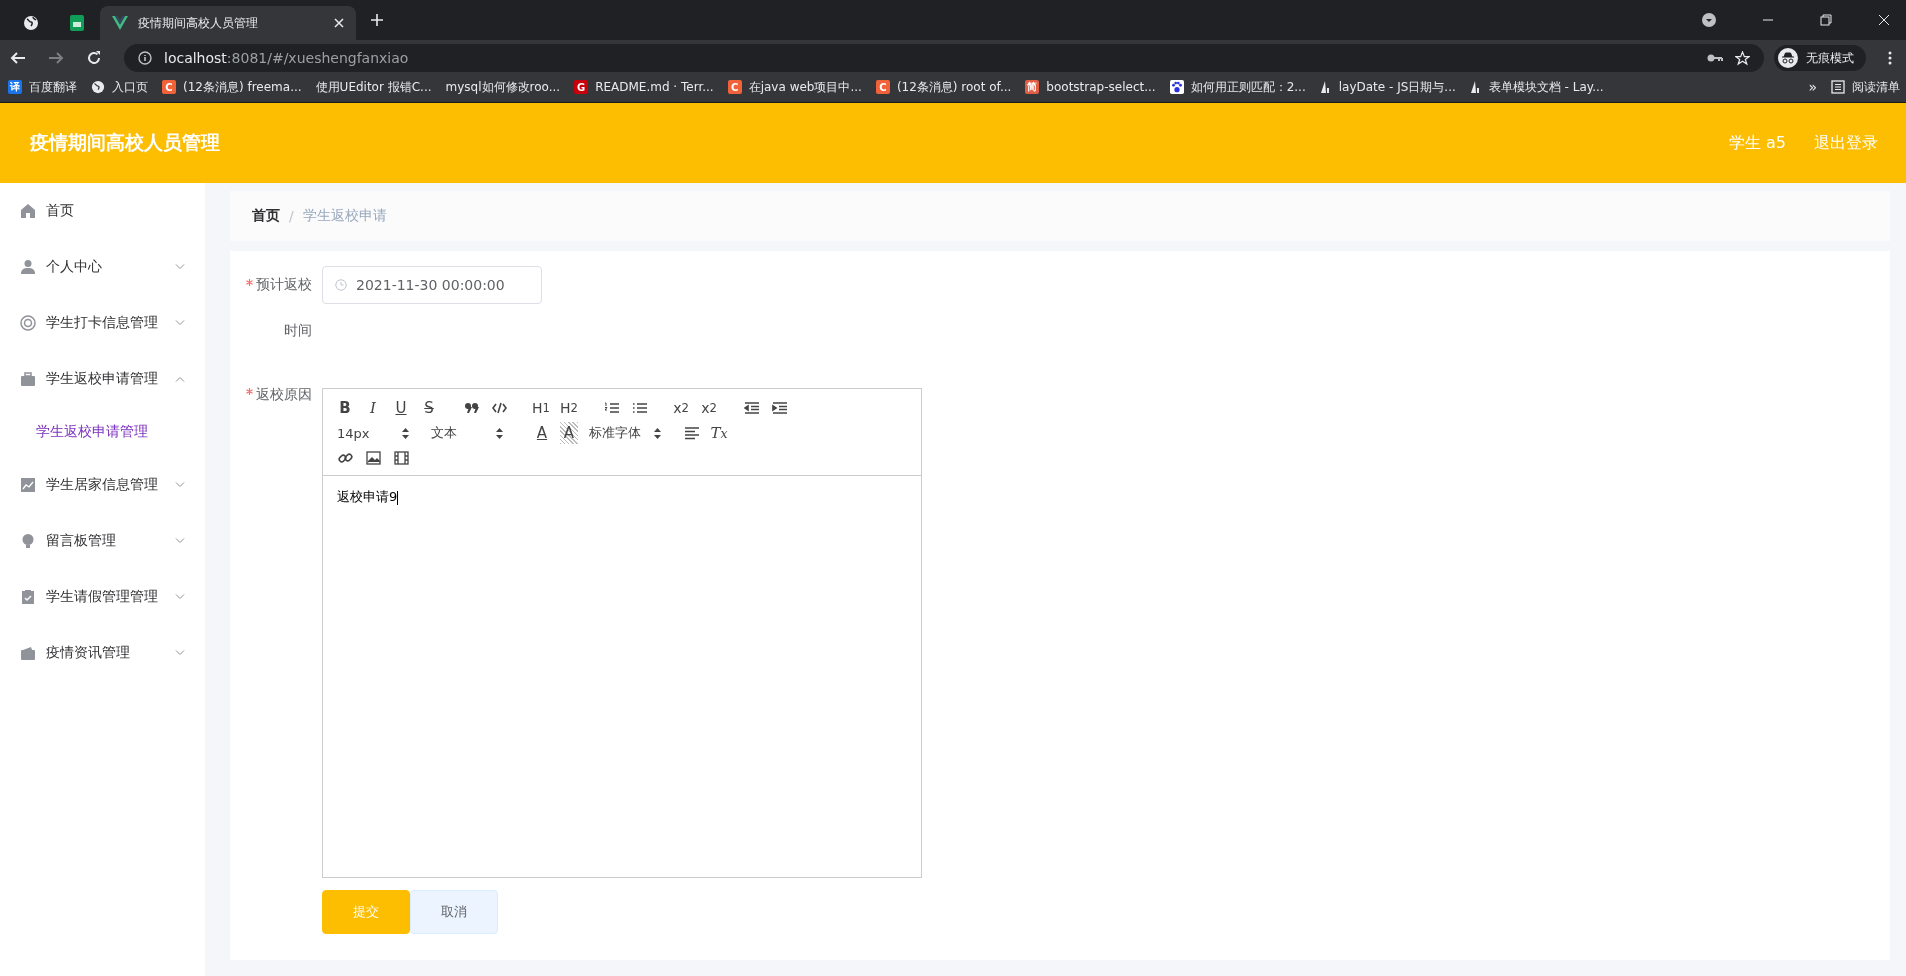 This screenshot has height=976, width=1906. What do you see at coordinates (1176, 87) in the screenshot?
I see `paw-icon` at bounding box center [1176, 87].